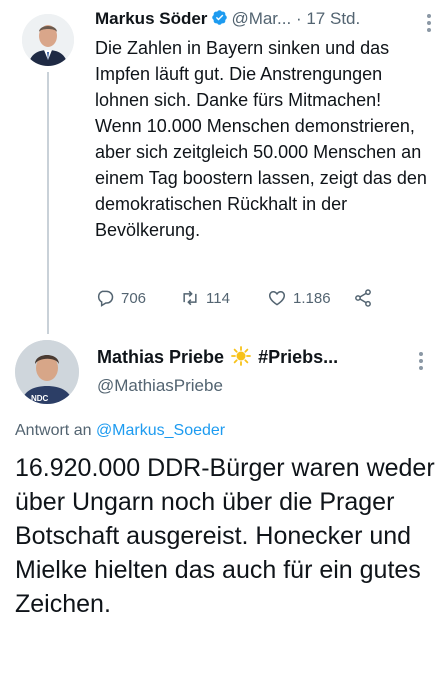  I want to click on reply-button: 706, so click(120, 298).